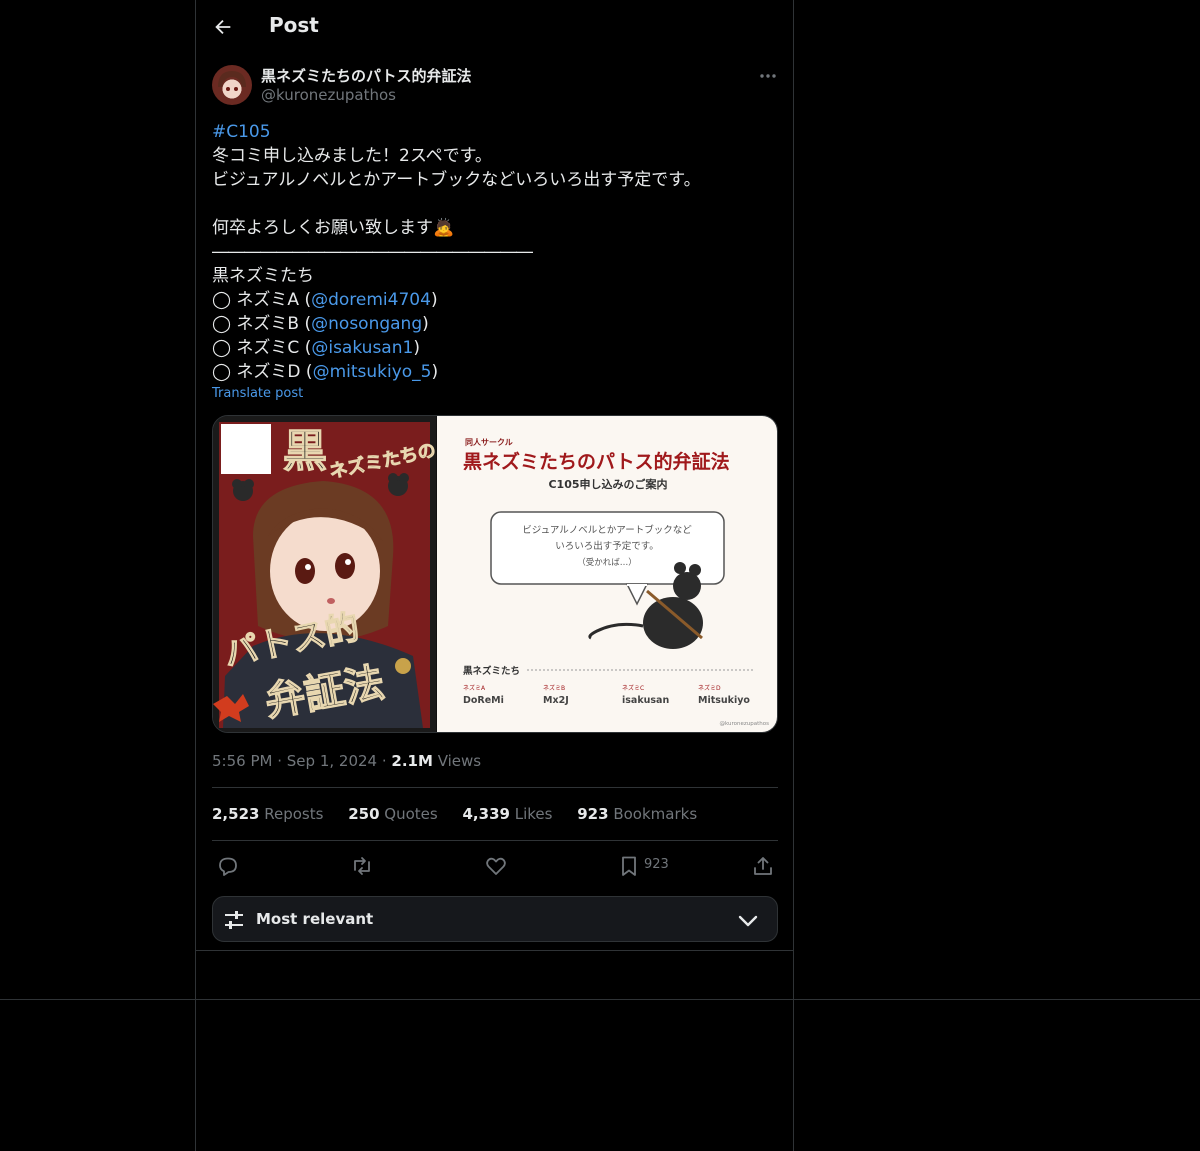  I want to click on repost-icon, so click(362, 866).